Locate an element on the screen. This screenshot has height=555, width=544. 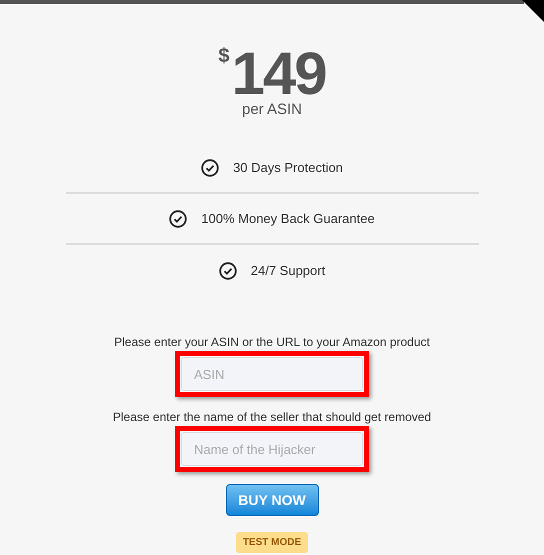
feature-label: 30 Days Protection is located at coordinates (288, 167).